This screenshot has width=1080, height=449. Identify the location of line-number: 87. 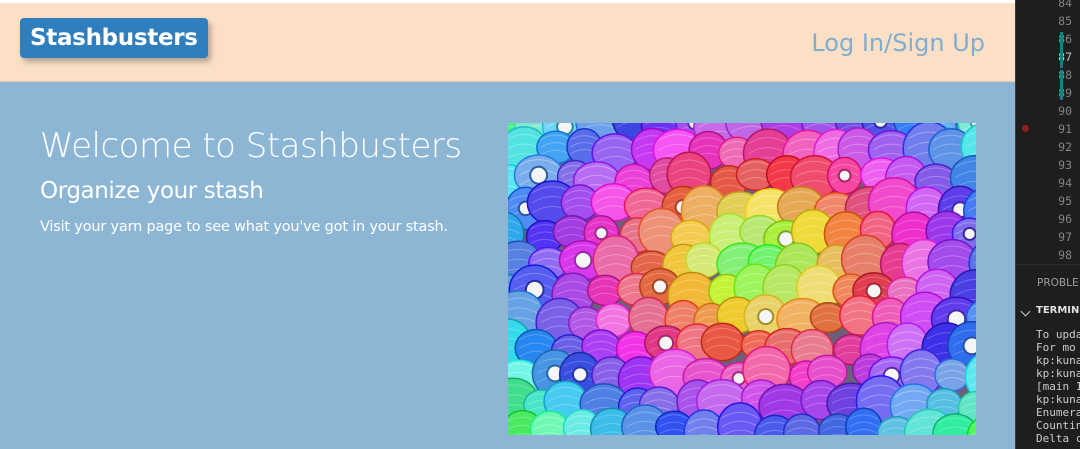
(1065, 57).